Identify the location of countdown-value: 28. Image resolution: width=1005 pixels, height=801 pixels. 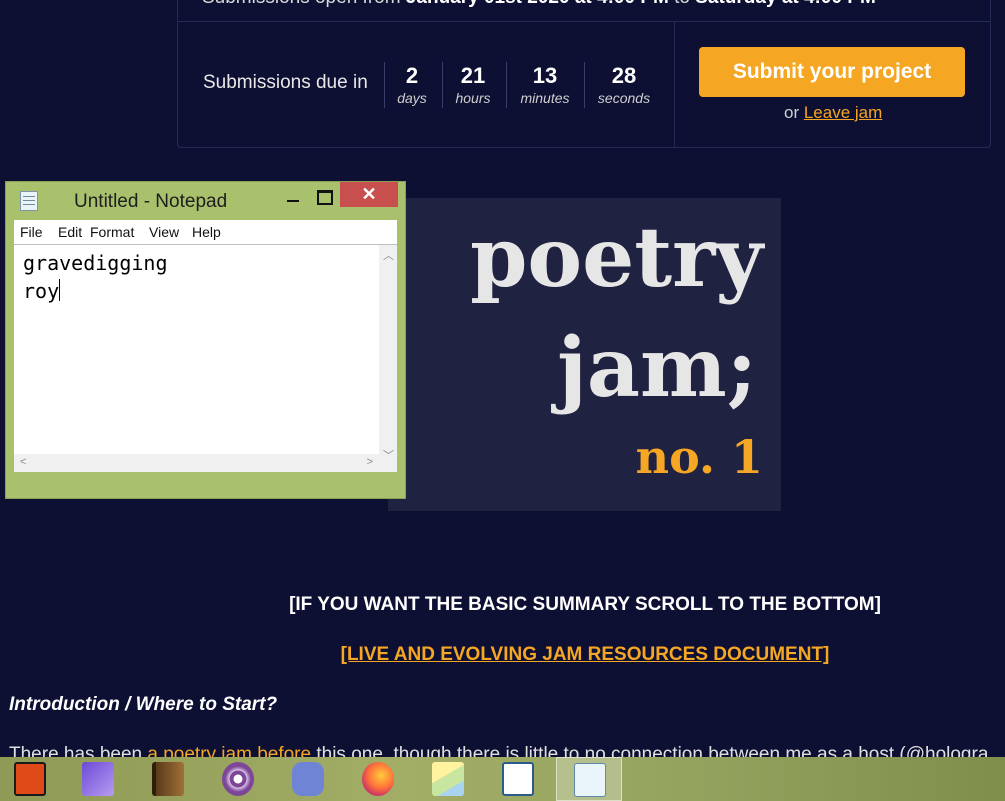
(624, 75).